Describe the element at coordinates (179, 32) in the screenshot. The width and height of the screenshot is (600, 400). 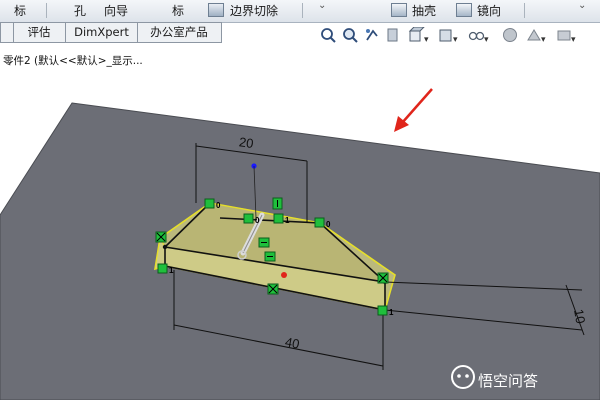
I see `tab-office-products: 办公室产品` at that location.